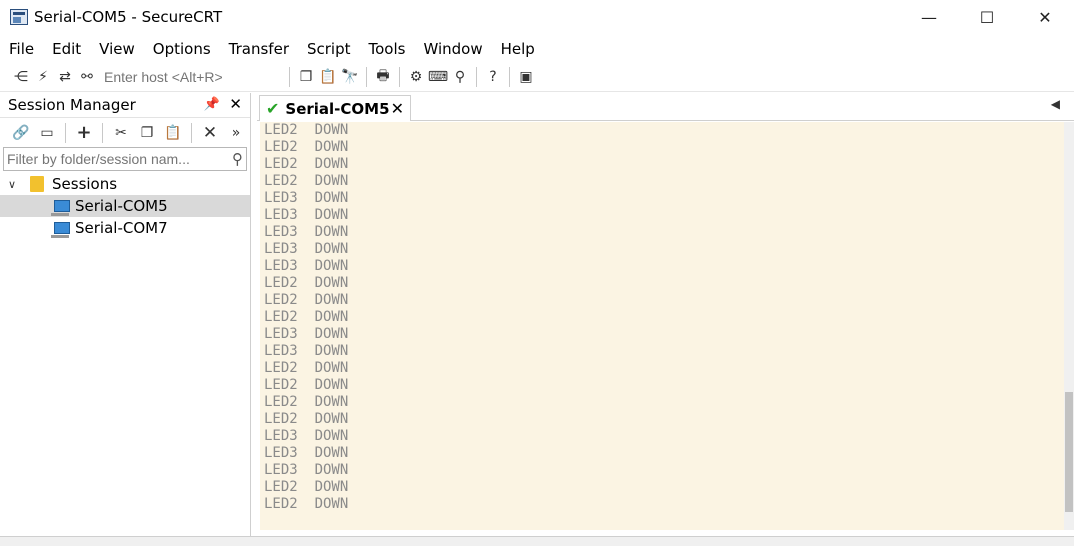  Describe the element at coordinates (665, 107) in the screenshot. I see `tab-strip: ✔ Serial-COM5 ✕ ◀` at that location.